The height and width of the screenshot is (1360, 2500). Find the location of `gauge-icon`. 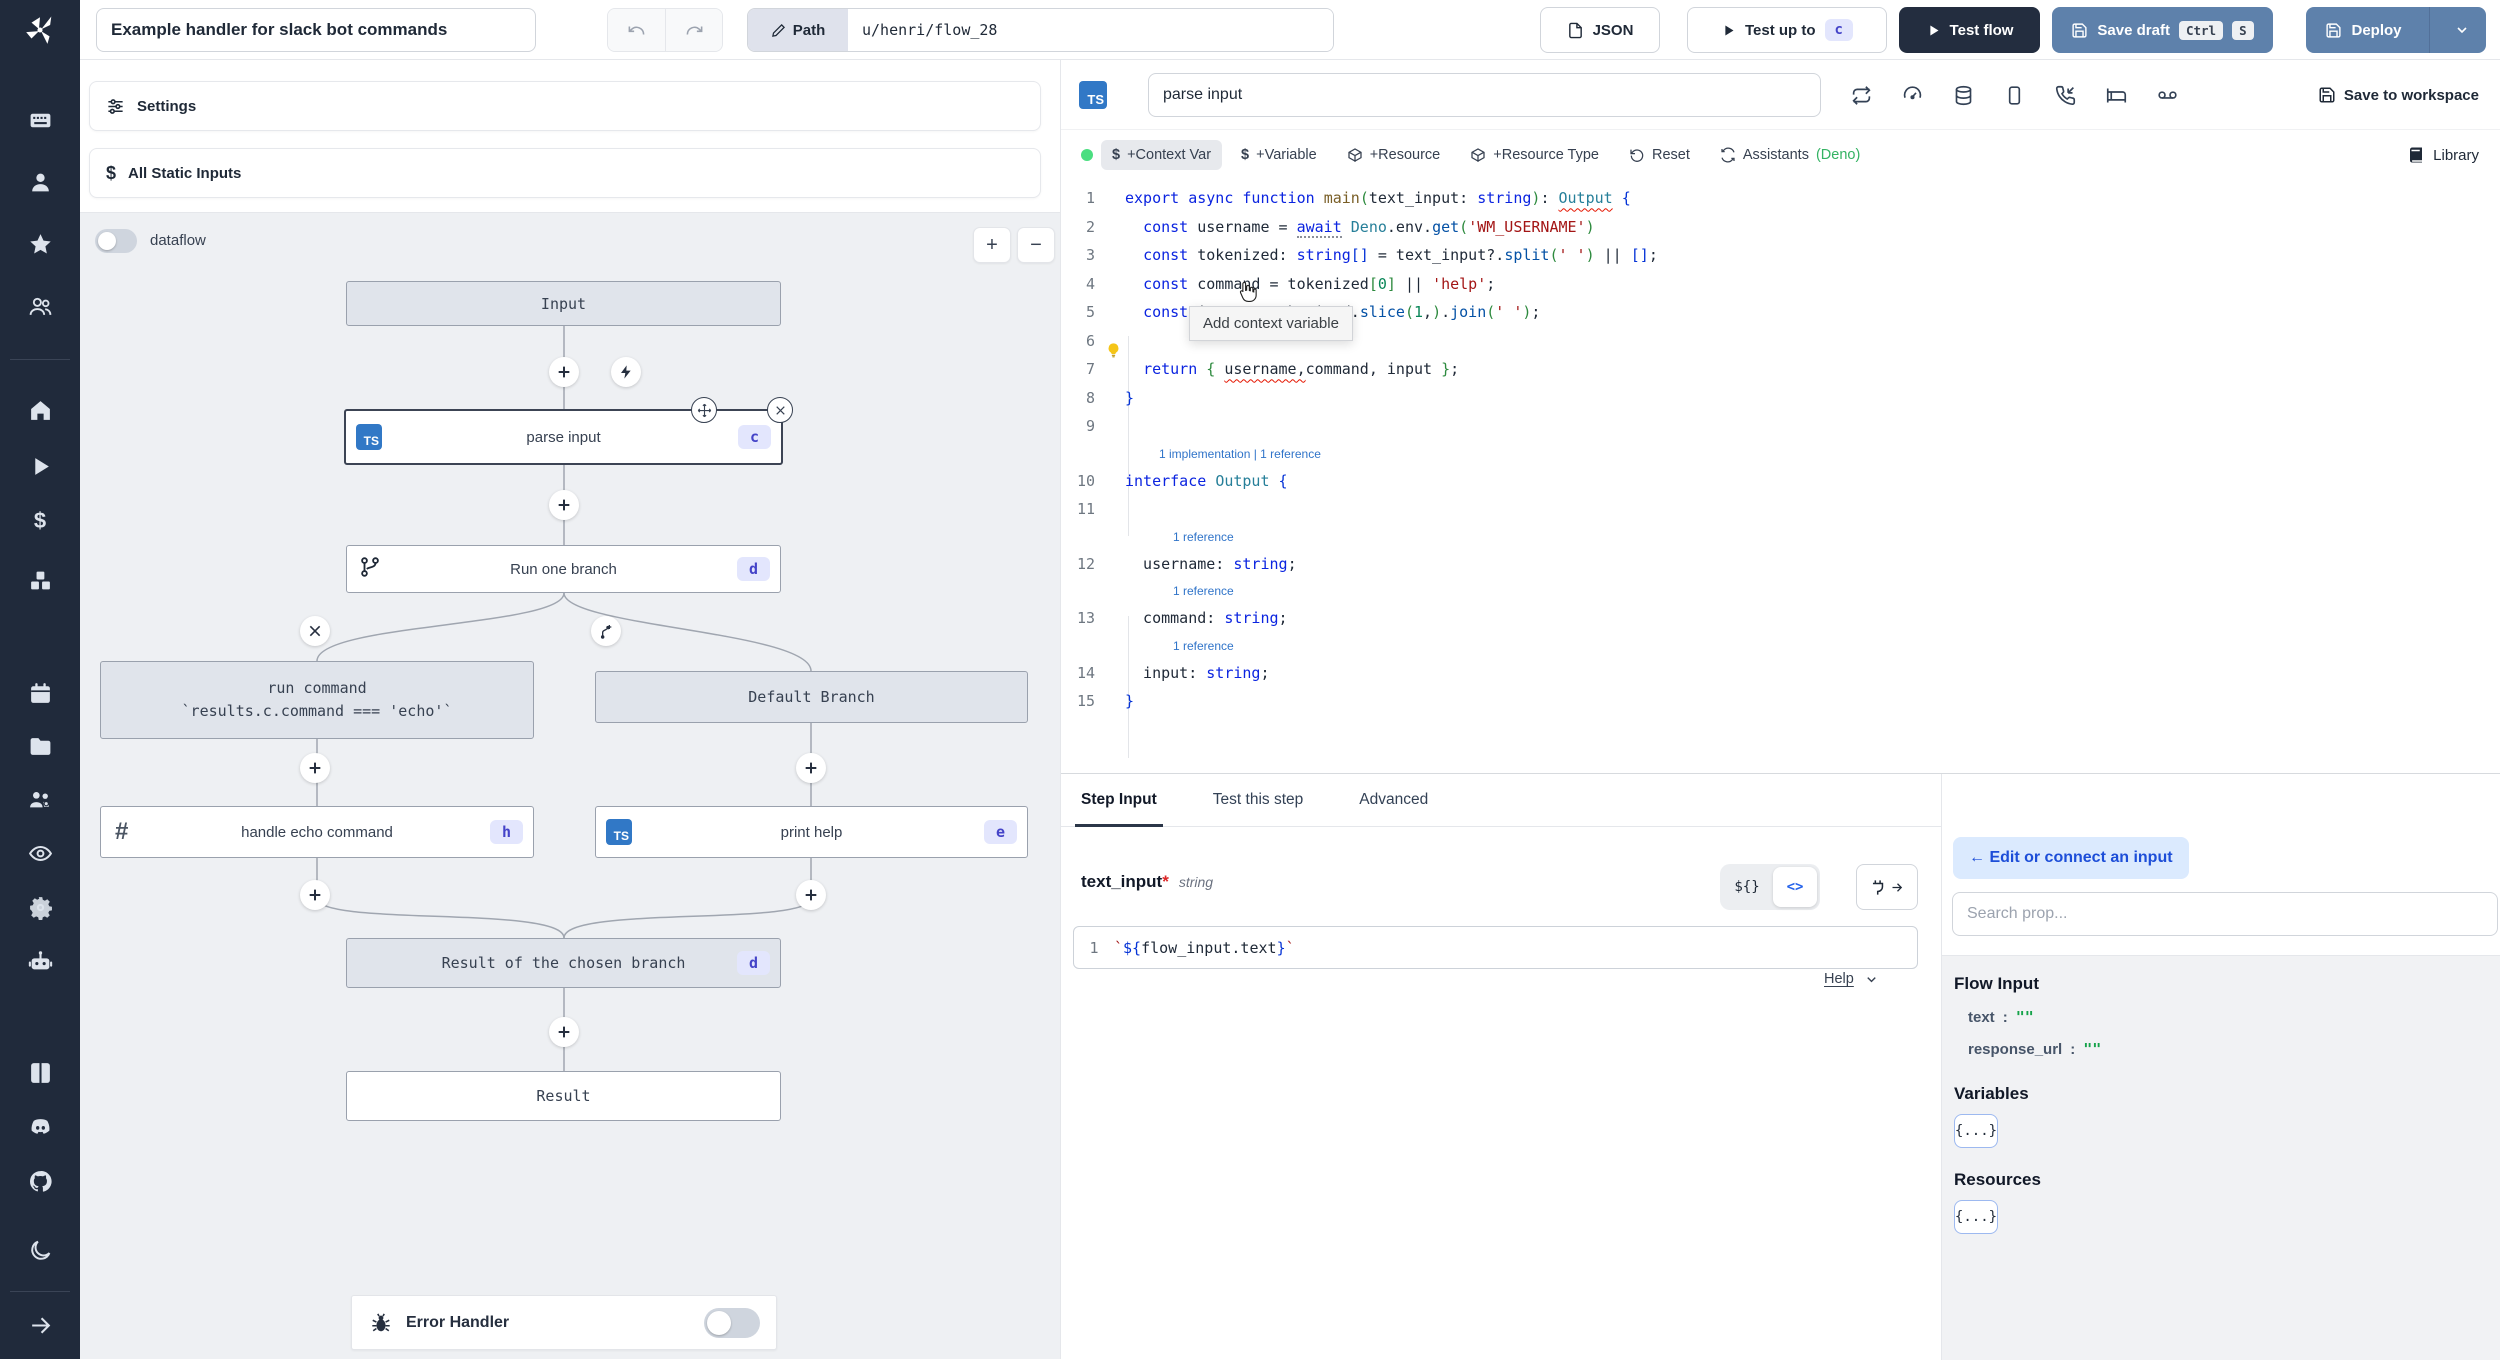

gauge-icon is located at coordinates (1912, 95).